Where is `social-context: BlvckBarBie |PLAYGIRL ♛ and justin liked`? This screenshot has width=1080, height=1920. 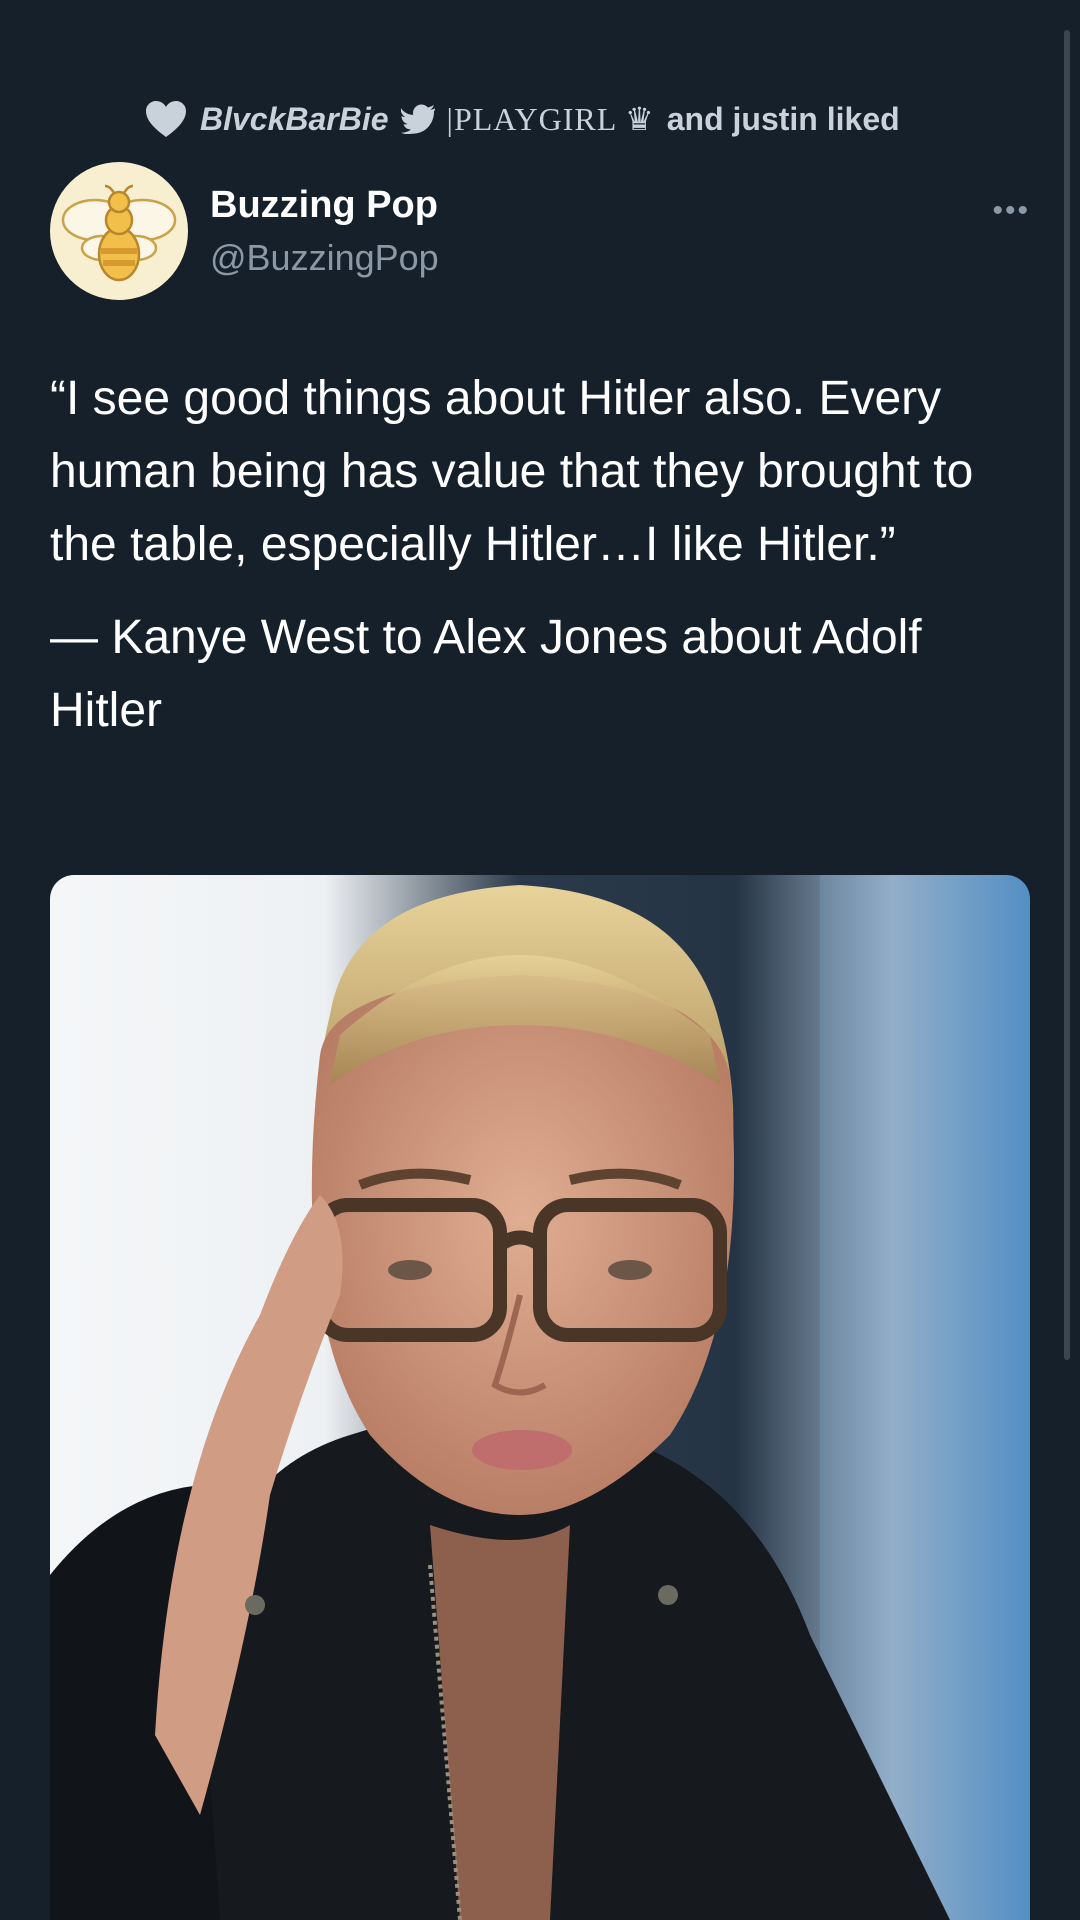 social-context: BlvckBarBie |PLAYGIRL ♛ and justin liked is located at coordinates (522, 119).